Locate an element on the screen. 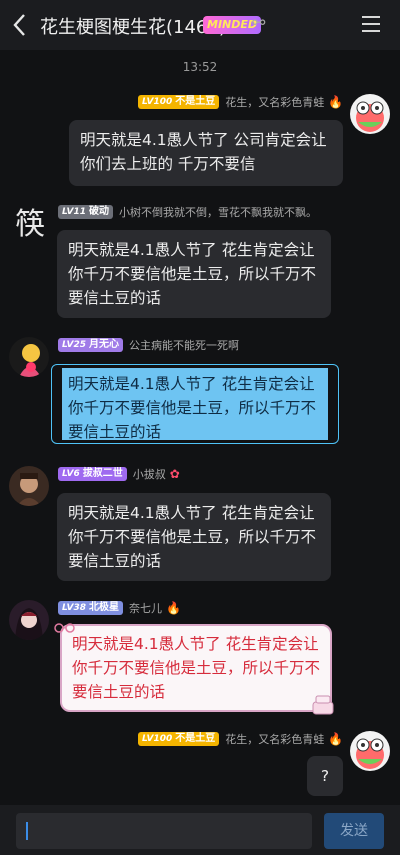 The height and width of the screenshot is (855, 400). level-badge: LV38 北极星 is located at coordinates (90, 608).